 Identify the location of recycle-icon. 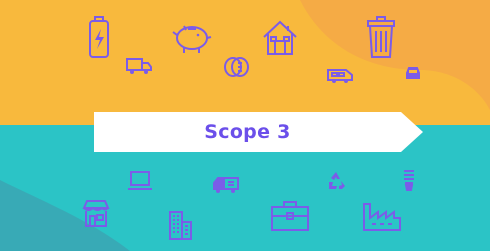
(337, 180).